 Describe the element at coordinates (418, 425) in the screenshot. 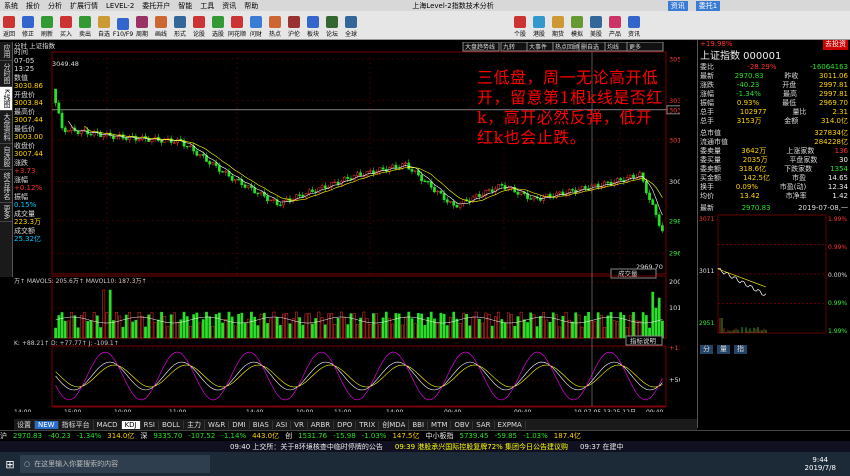

I see `indicator-tab-17: BBI` at that location.